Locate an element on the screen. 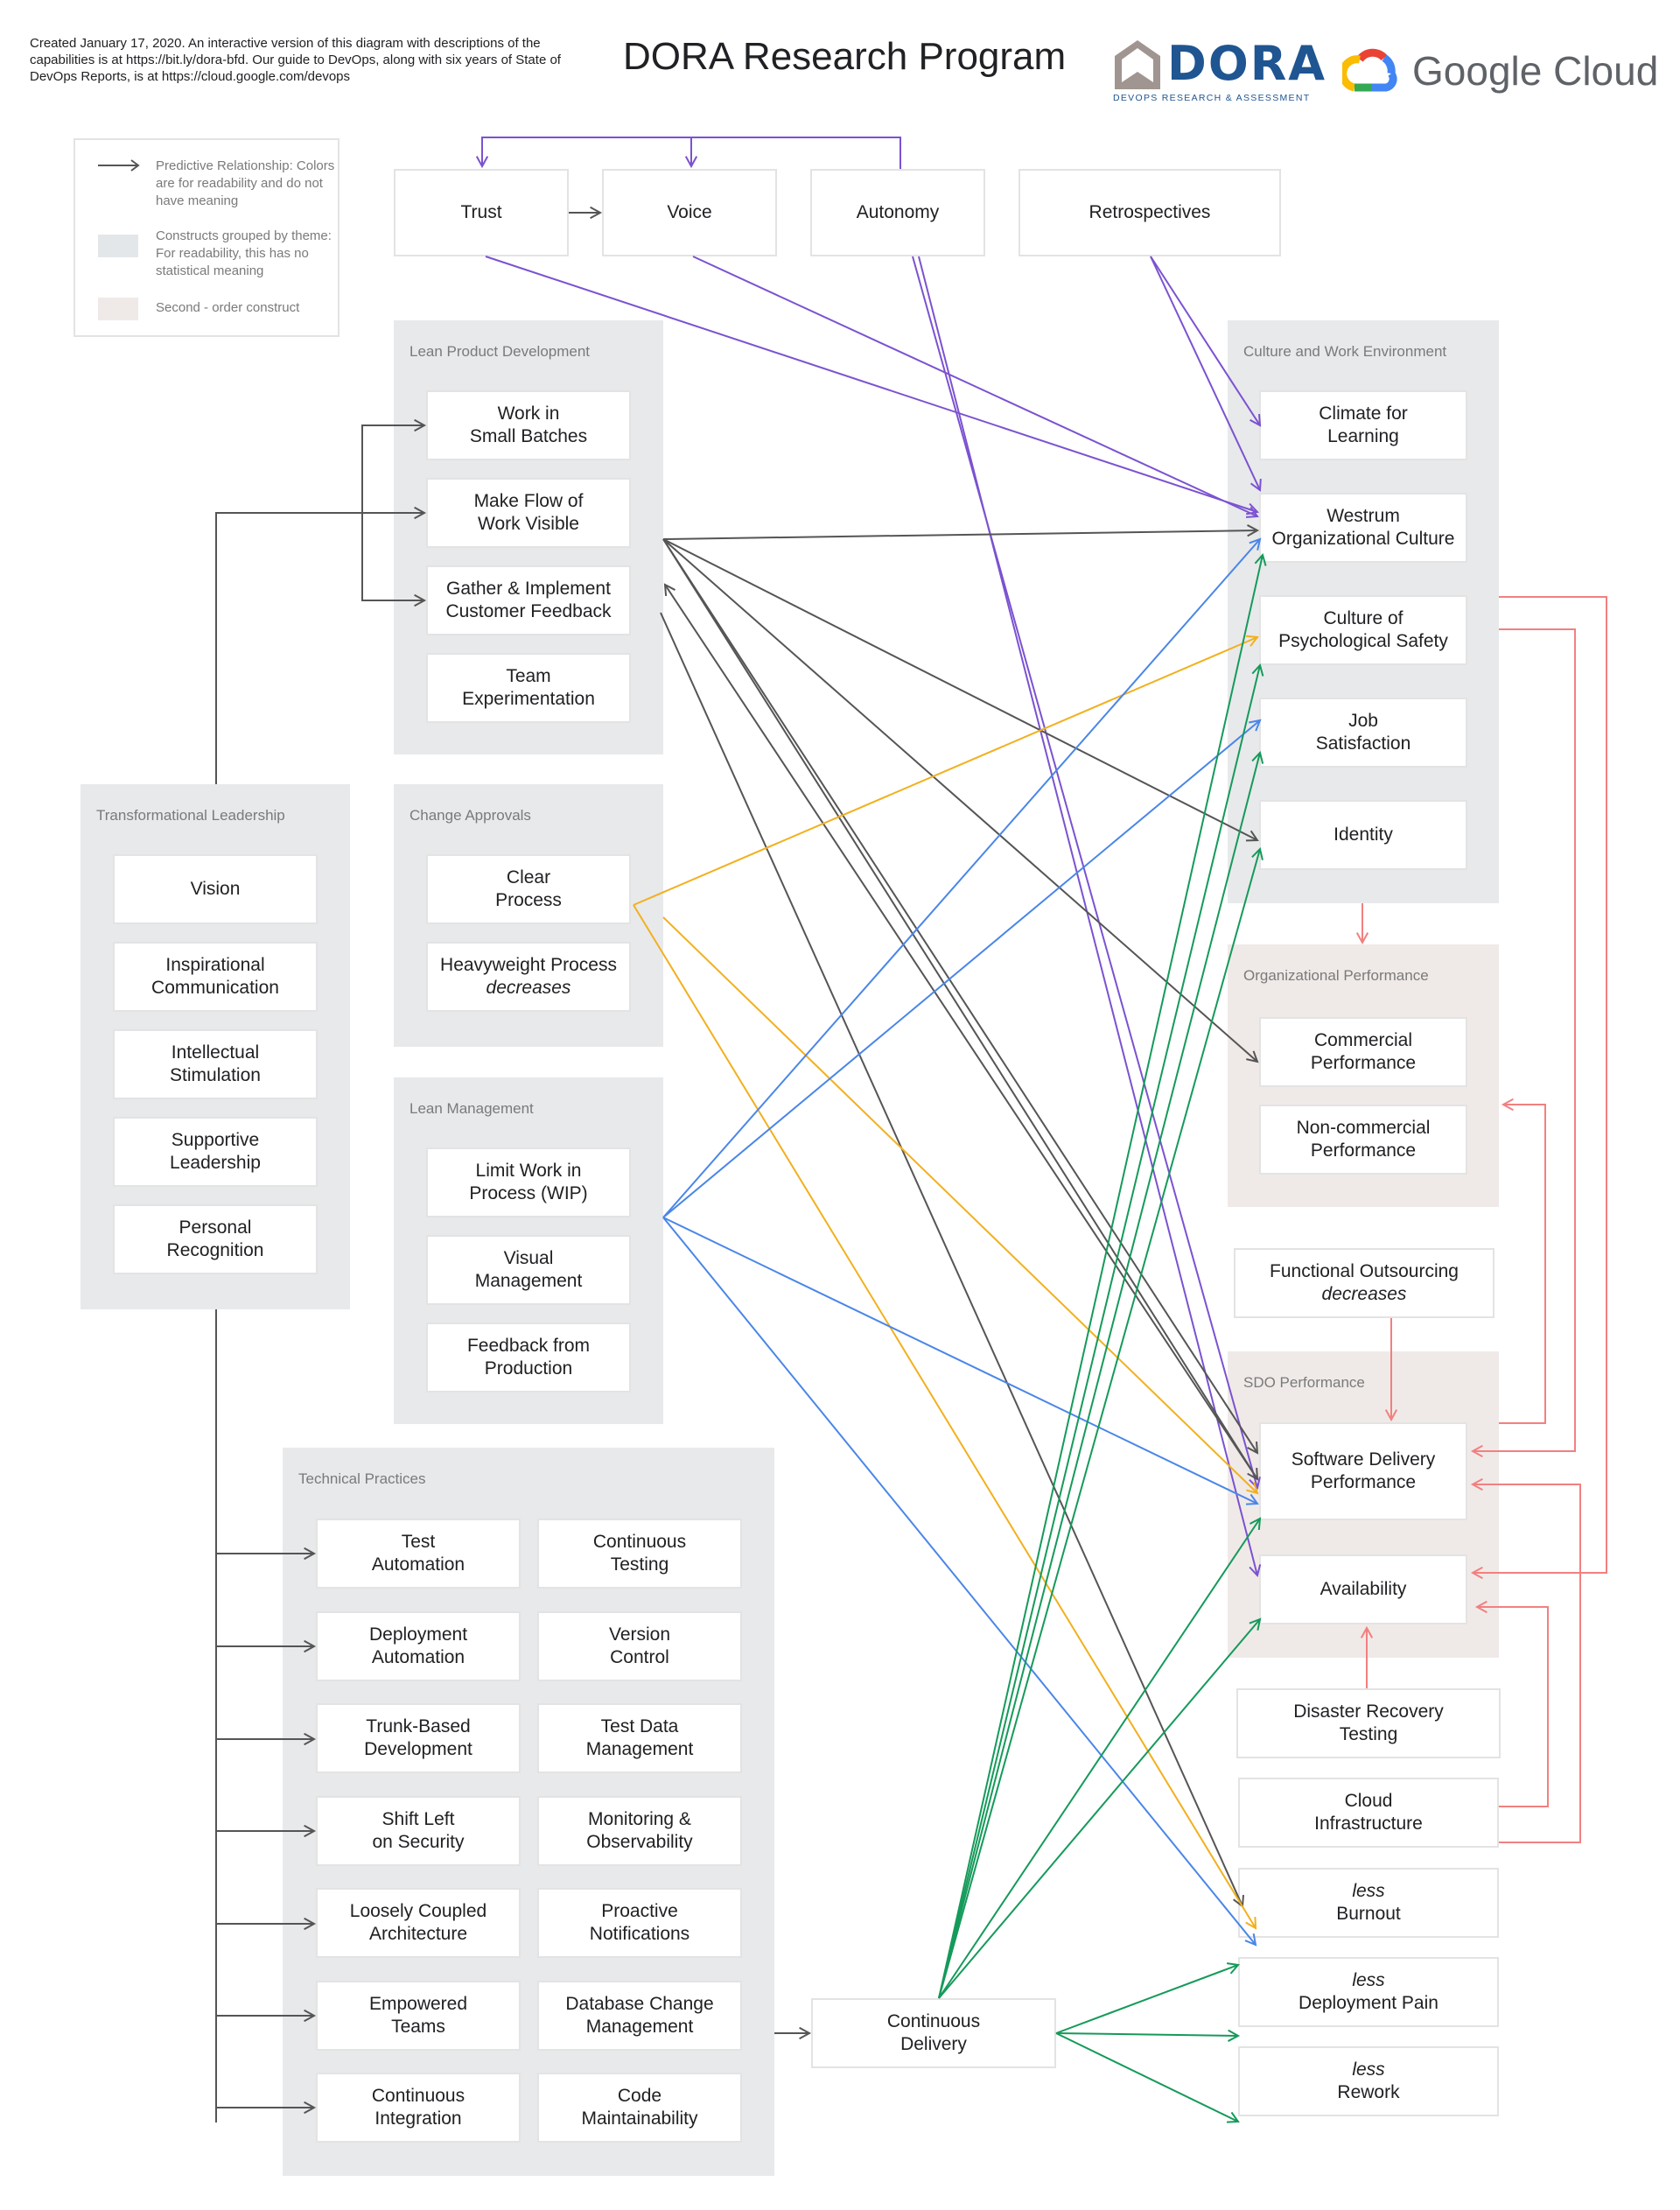  node-visual-management: Visual Management is located at coordinates (528, 1270).